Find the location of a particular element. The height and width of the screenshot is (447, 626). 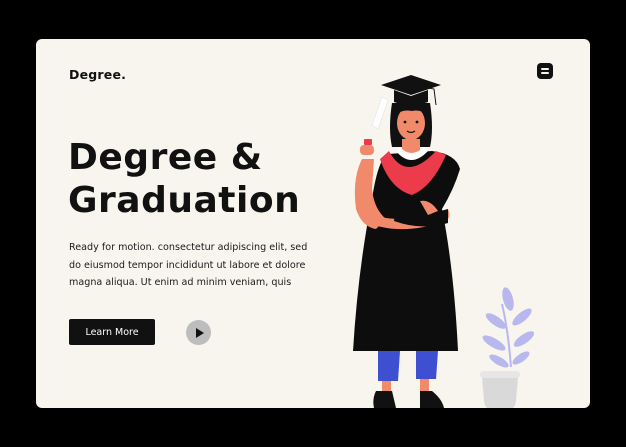

hero-headline-line-1: Degree & is located at coordinates (165, 157).